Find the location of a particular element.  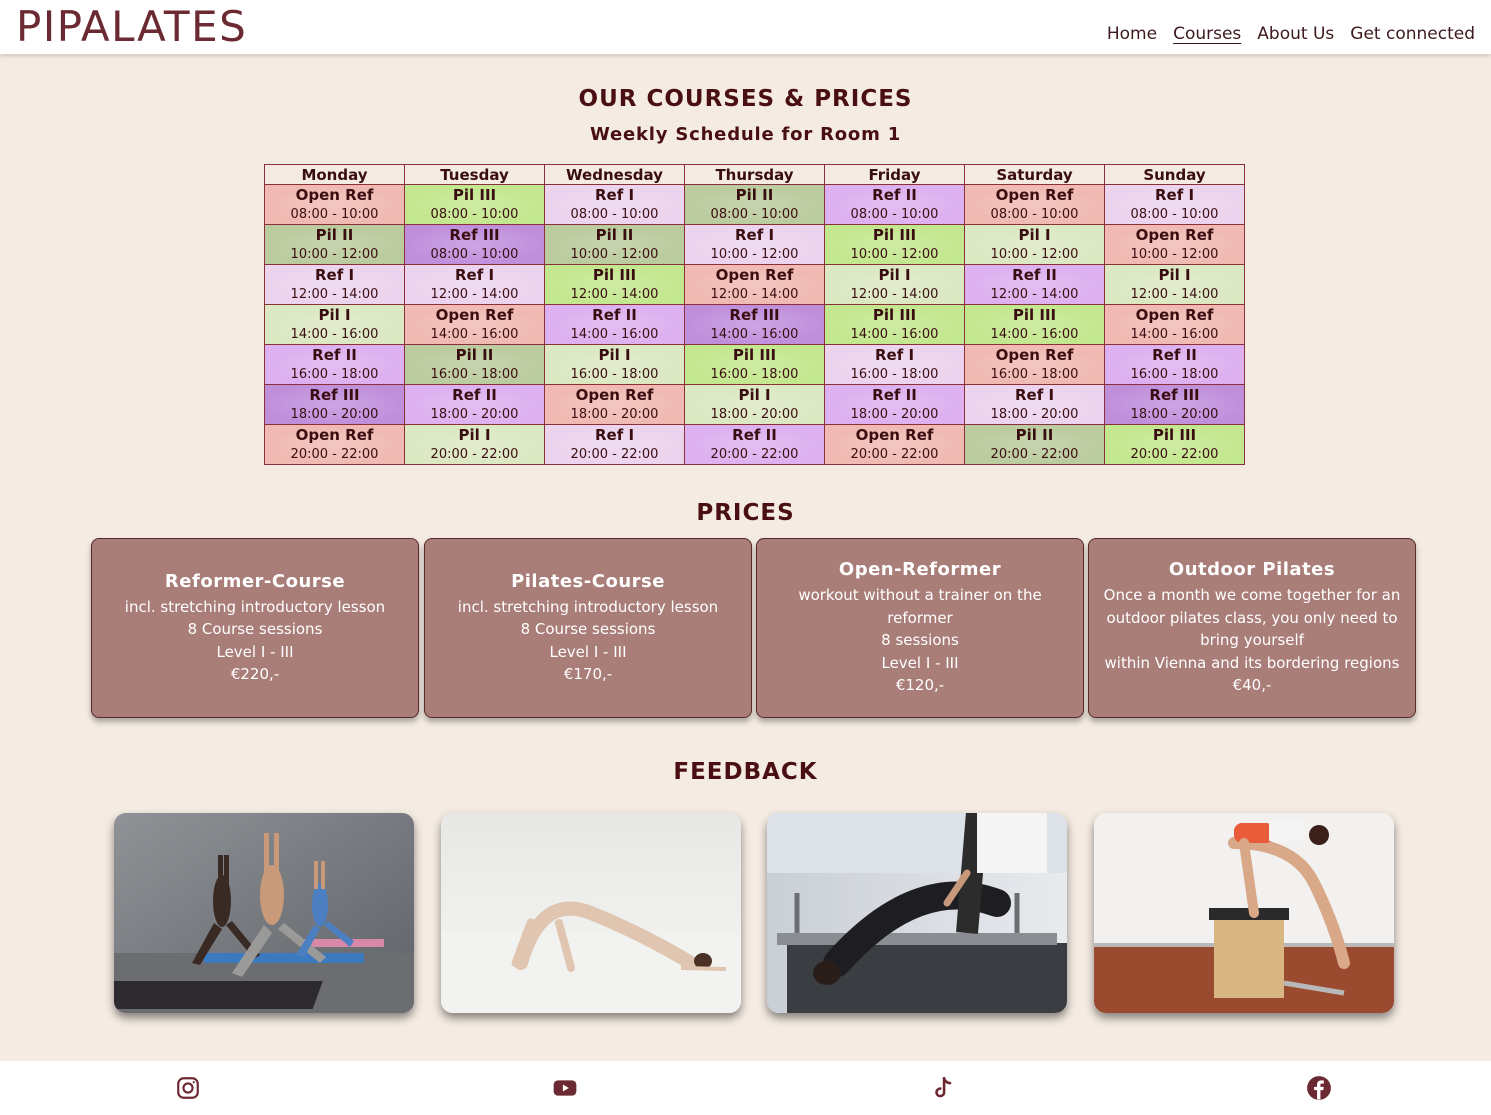

price-card-price: €220,- is located at coordinates (255, 674).